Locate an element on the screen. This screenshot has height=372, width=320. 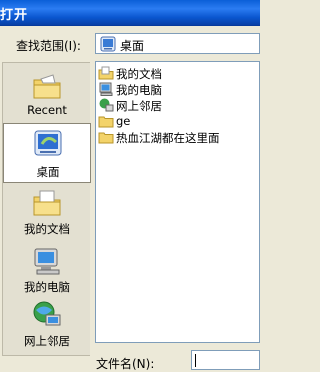
place-label: 我的电脑 is located at coordinates (47, 287).